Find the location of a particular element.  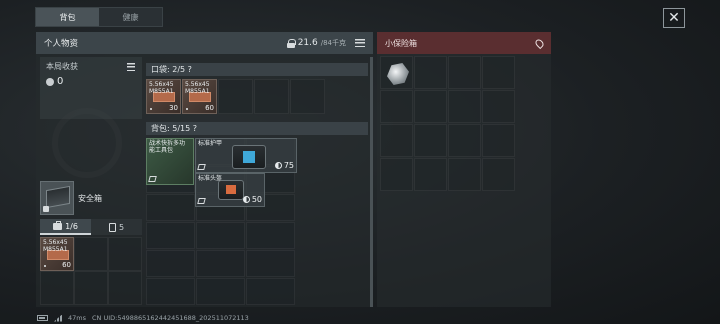

safebox-ammo-item: 5.56x45 M855A1 60 is located at coordinates (57, 254).